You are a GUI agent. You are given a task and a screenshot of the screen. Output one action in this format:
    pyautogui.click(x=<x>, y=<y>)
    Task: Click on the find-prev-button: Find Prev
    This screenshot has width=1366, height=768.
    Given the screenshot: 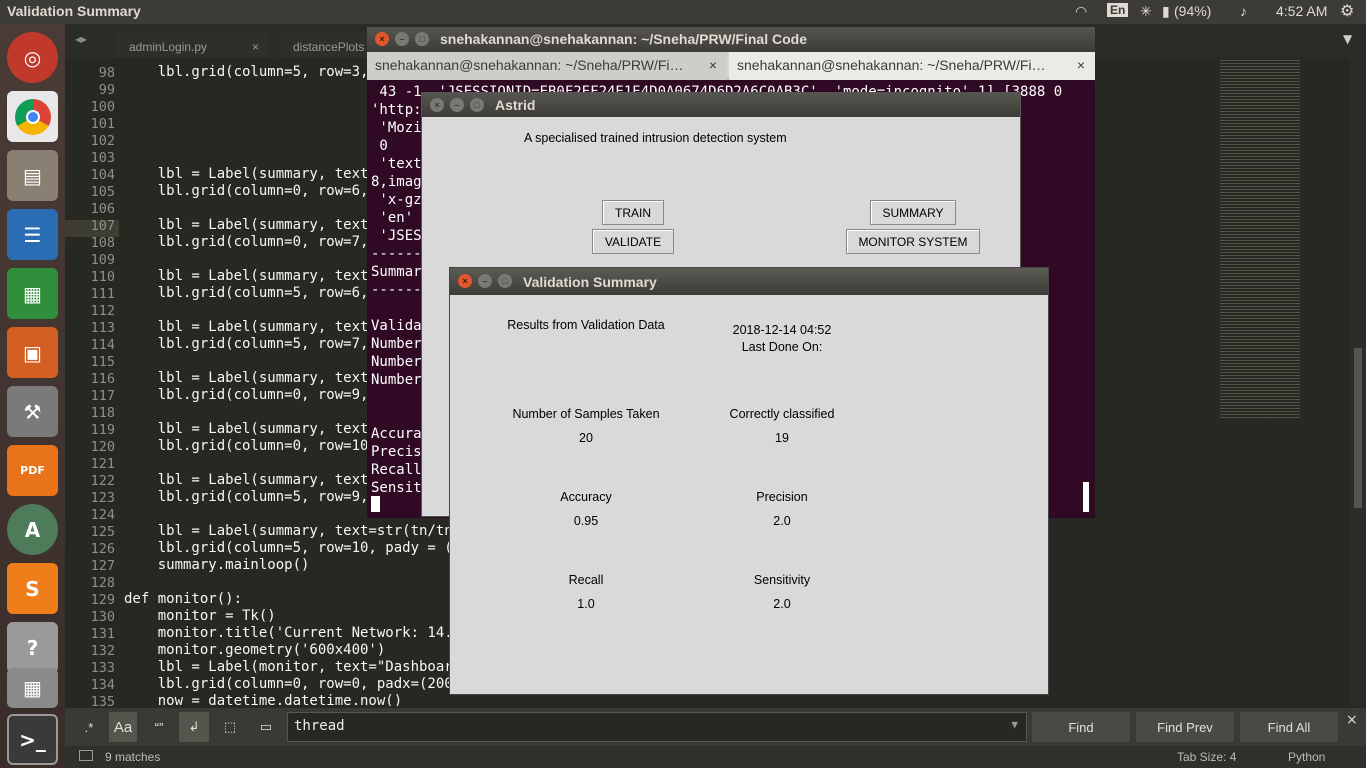 What is the action you would take?
    pyautogui.click(x=1185, y=727)
    